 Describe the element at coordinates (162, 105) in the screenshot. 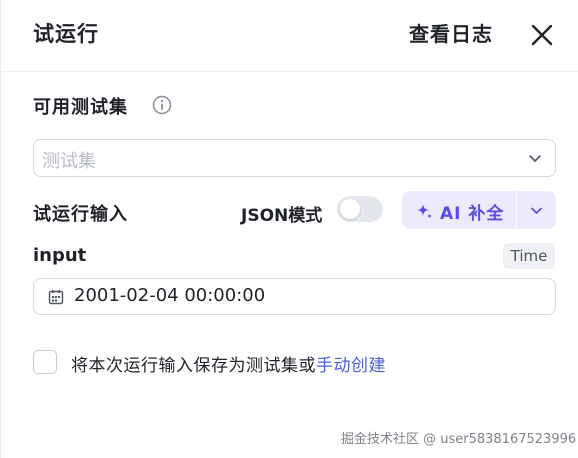

I see `info-icon` at that location.